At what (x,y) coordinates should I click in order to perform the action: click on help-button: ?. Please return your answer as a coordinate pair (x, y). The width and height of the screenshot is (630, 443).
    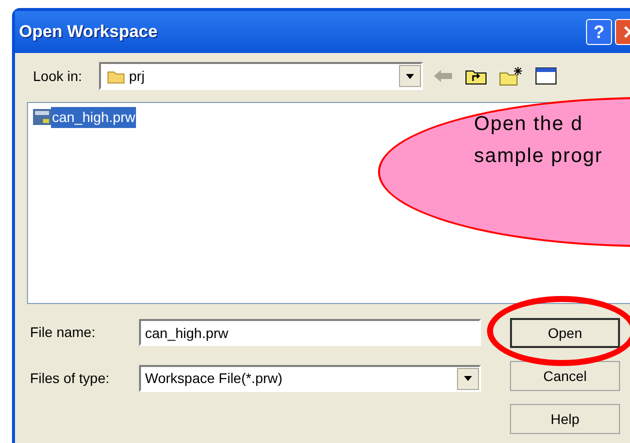
    Looking at the image, I should click on (599, 32).